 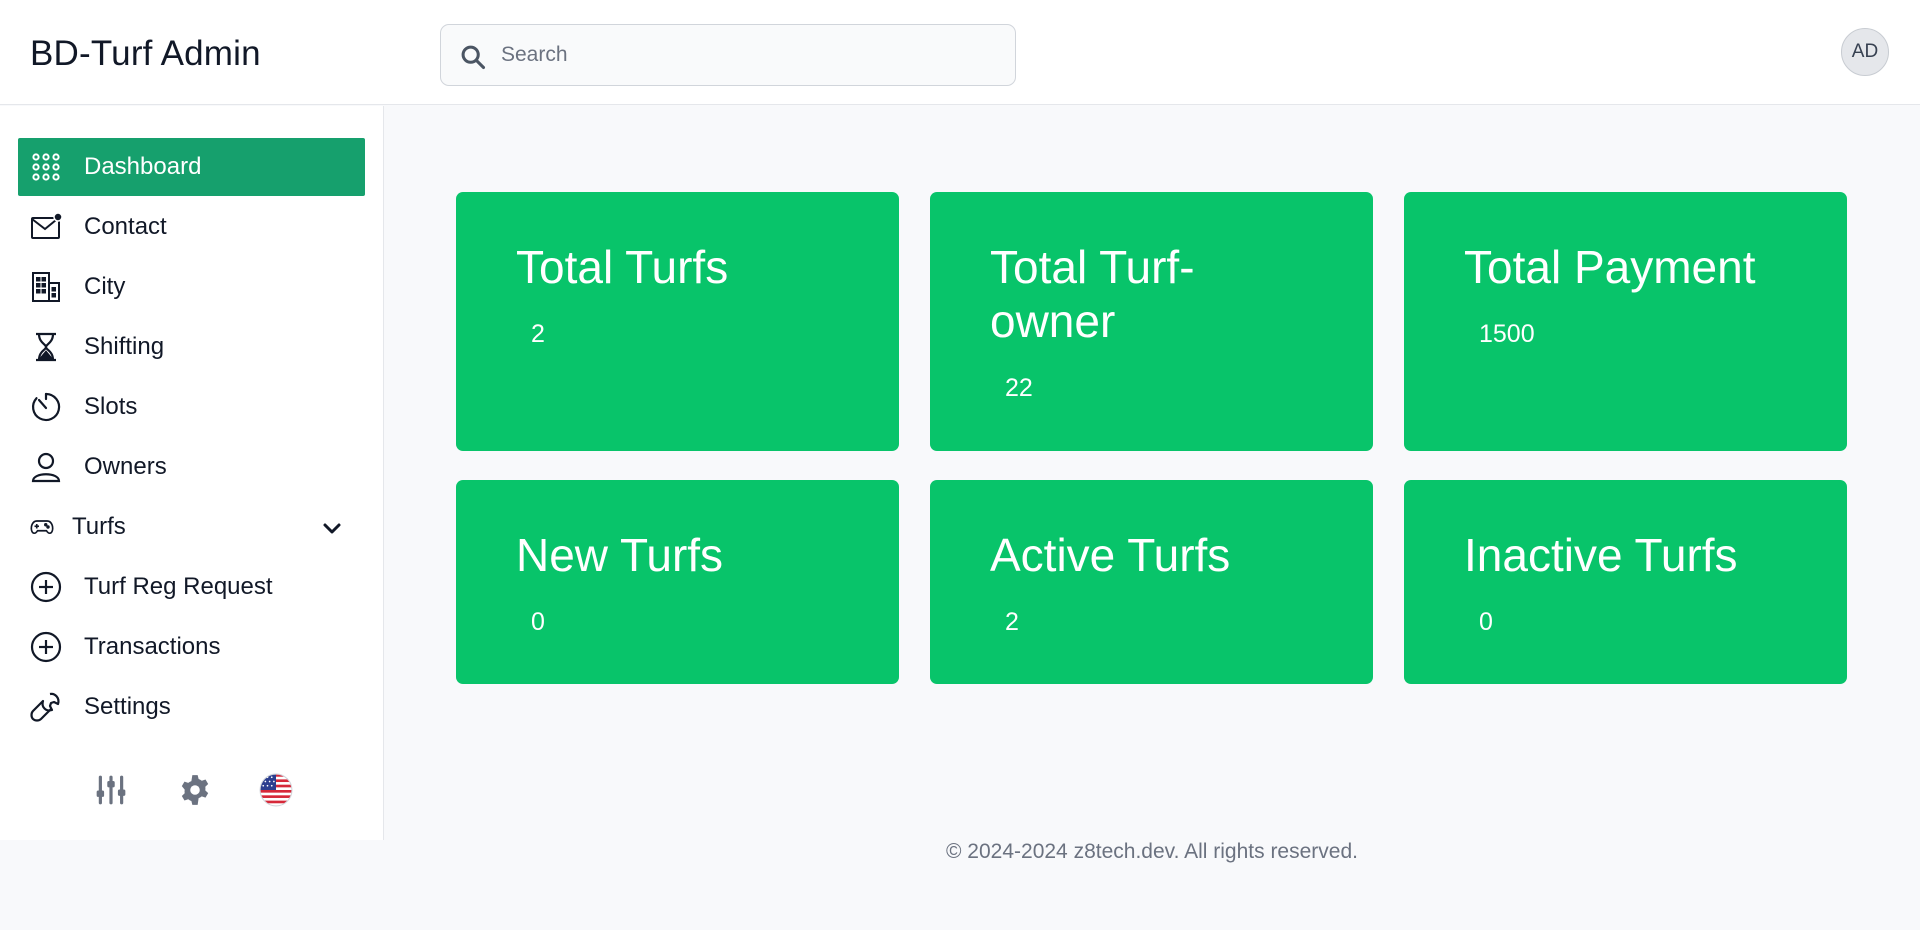 What do you see at coordinates (46, 287) in the screenshot?
I see `building-icon` at bounding box center [46, 287].